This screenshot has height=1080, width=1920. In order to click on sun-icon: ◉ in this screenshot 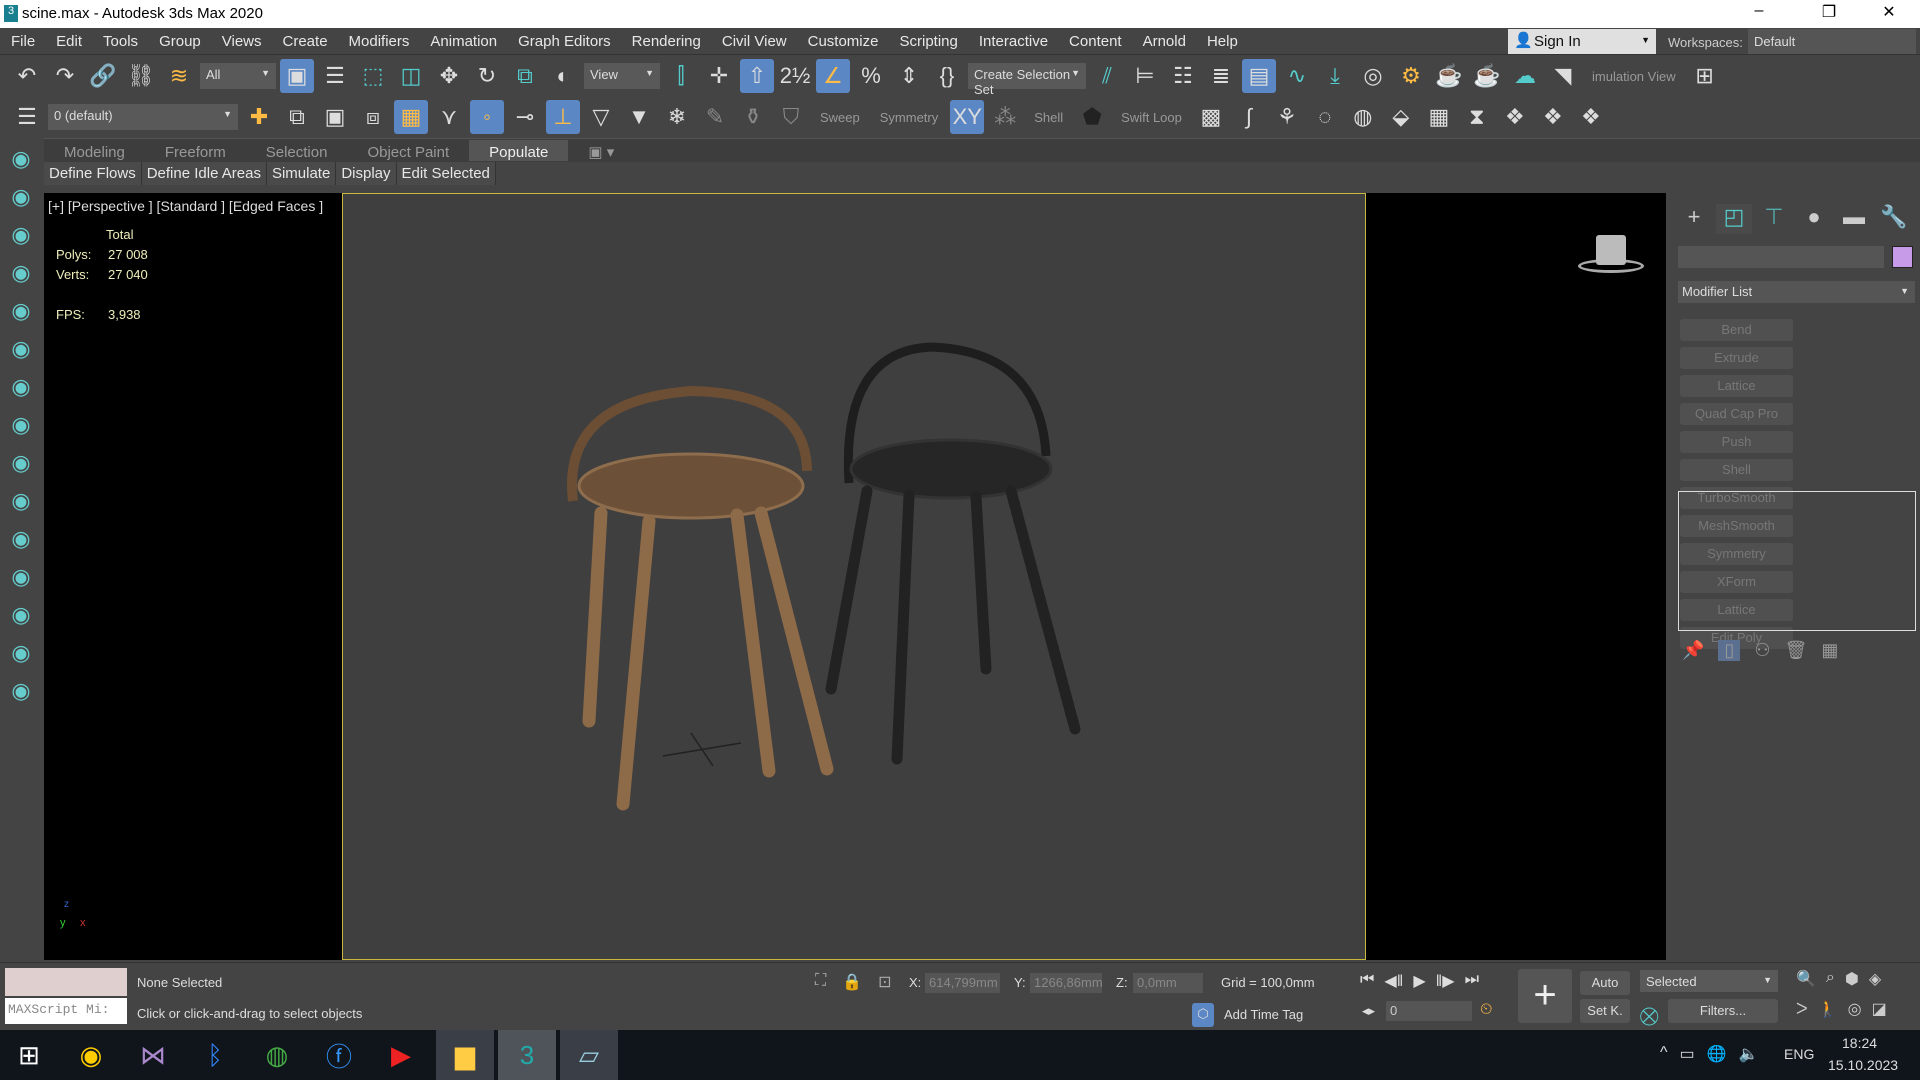, I will do `click(21, 197)`.